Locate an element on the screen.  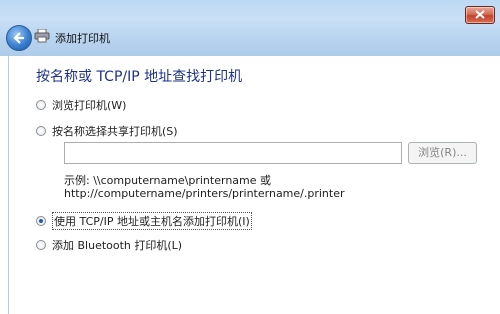
shared-printer-name-input is located at coordinates (233, 153).